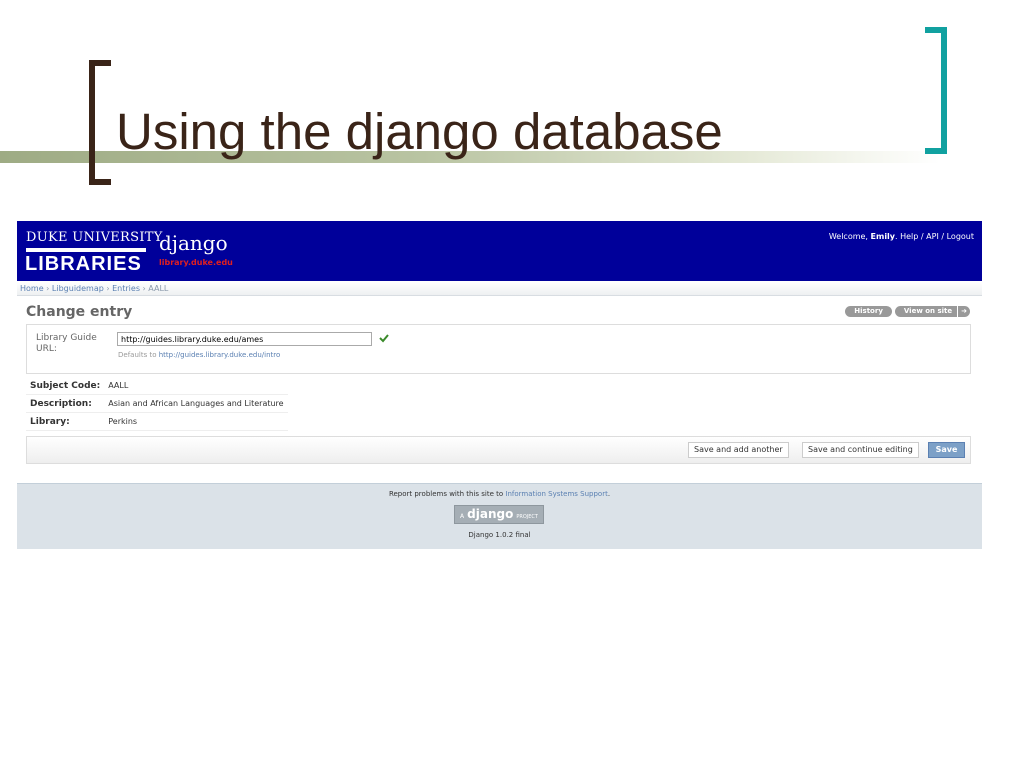 The image size is (1024, 768). I want to click on subject-code-label: Subject Code:, so click(65, 386).